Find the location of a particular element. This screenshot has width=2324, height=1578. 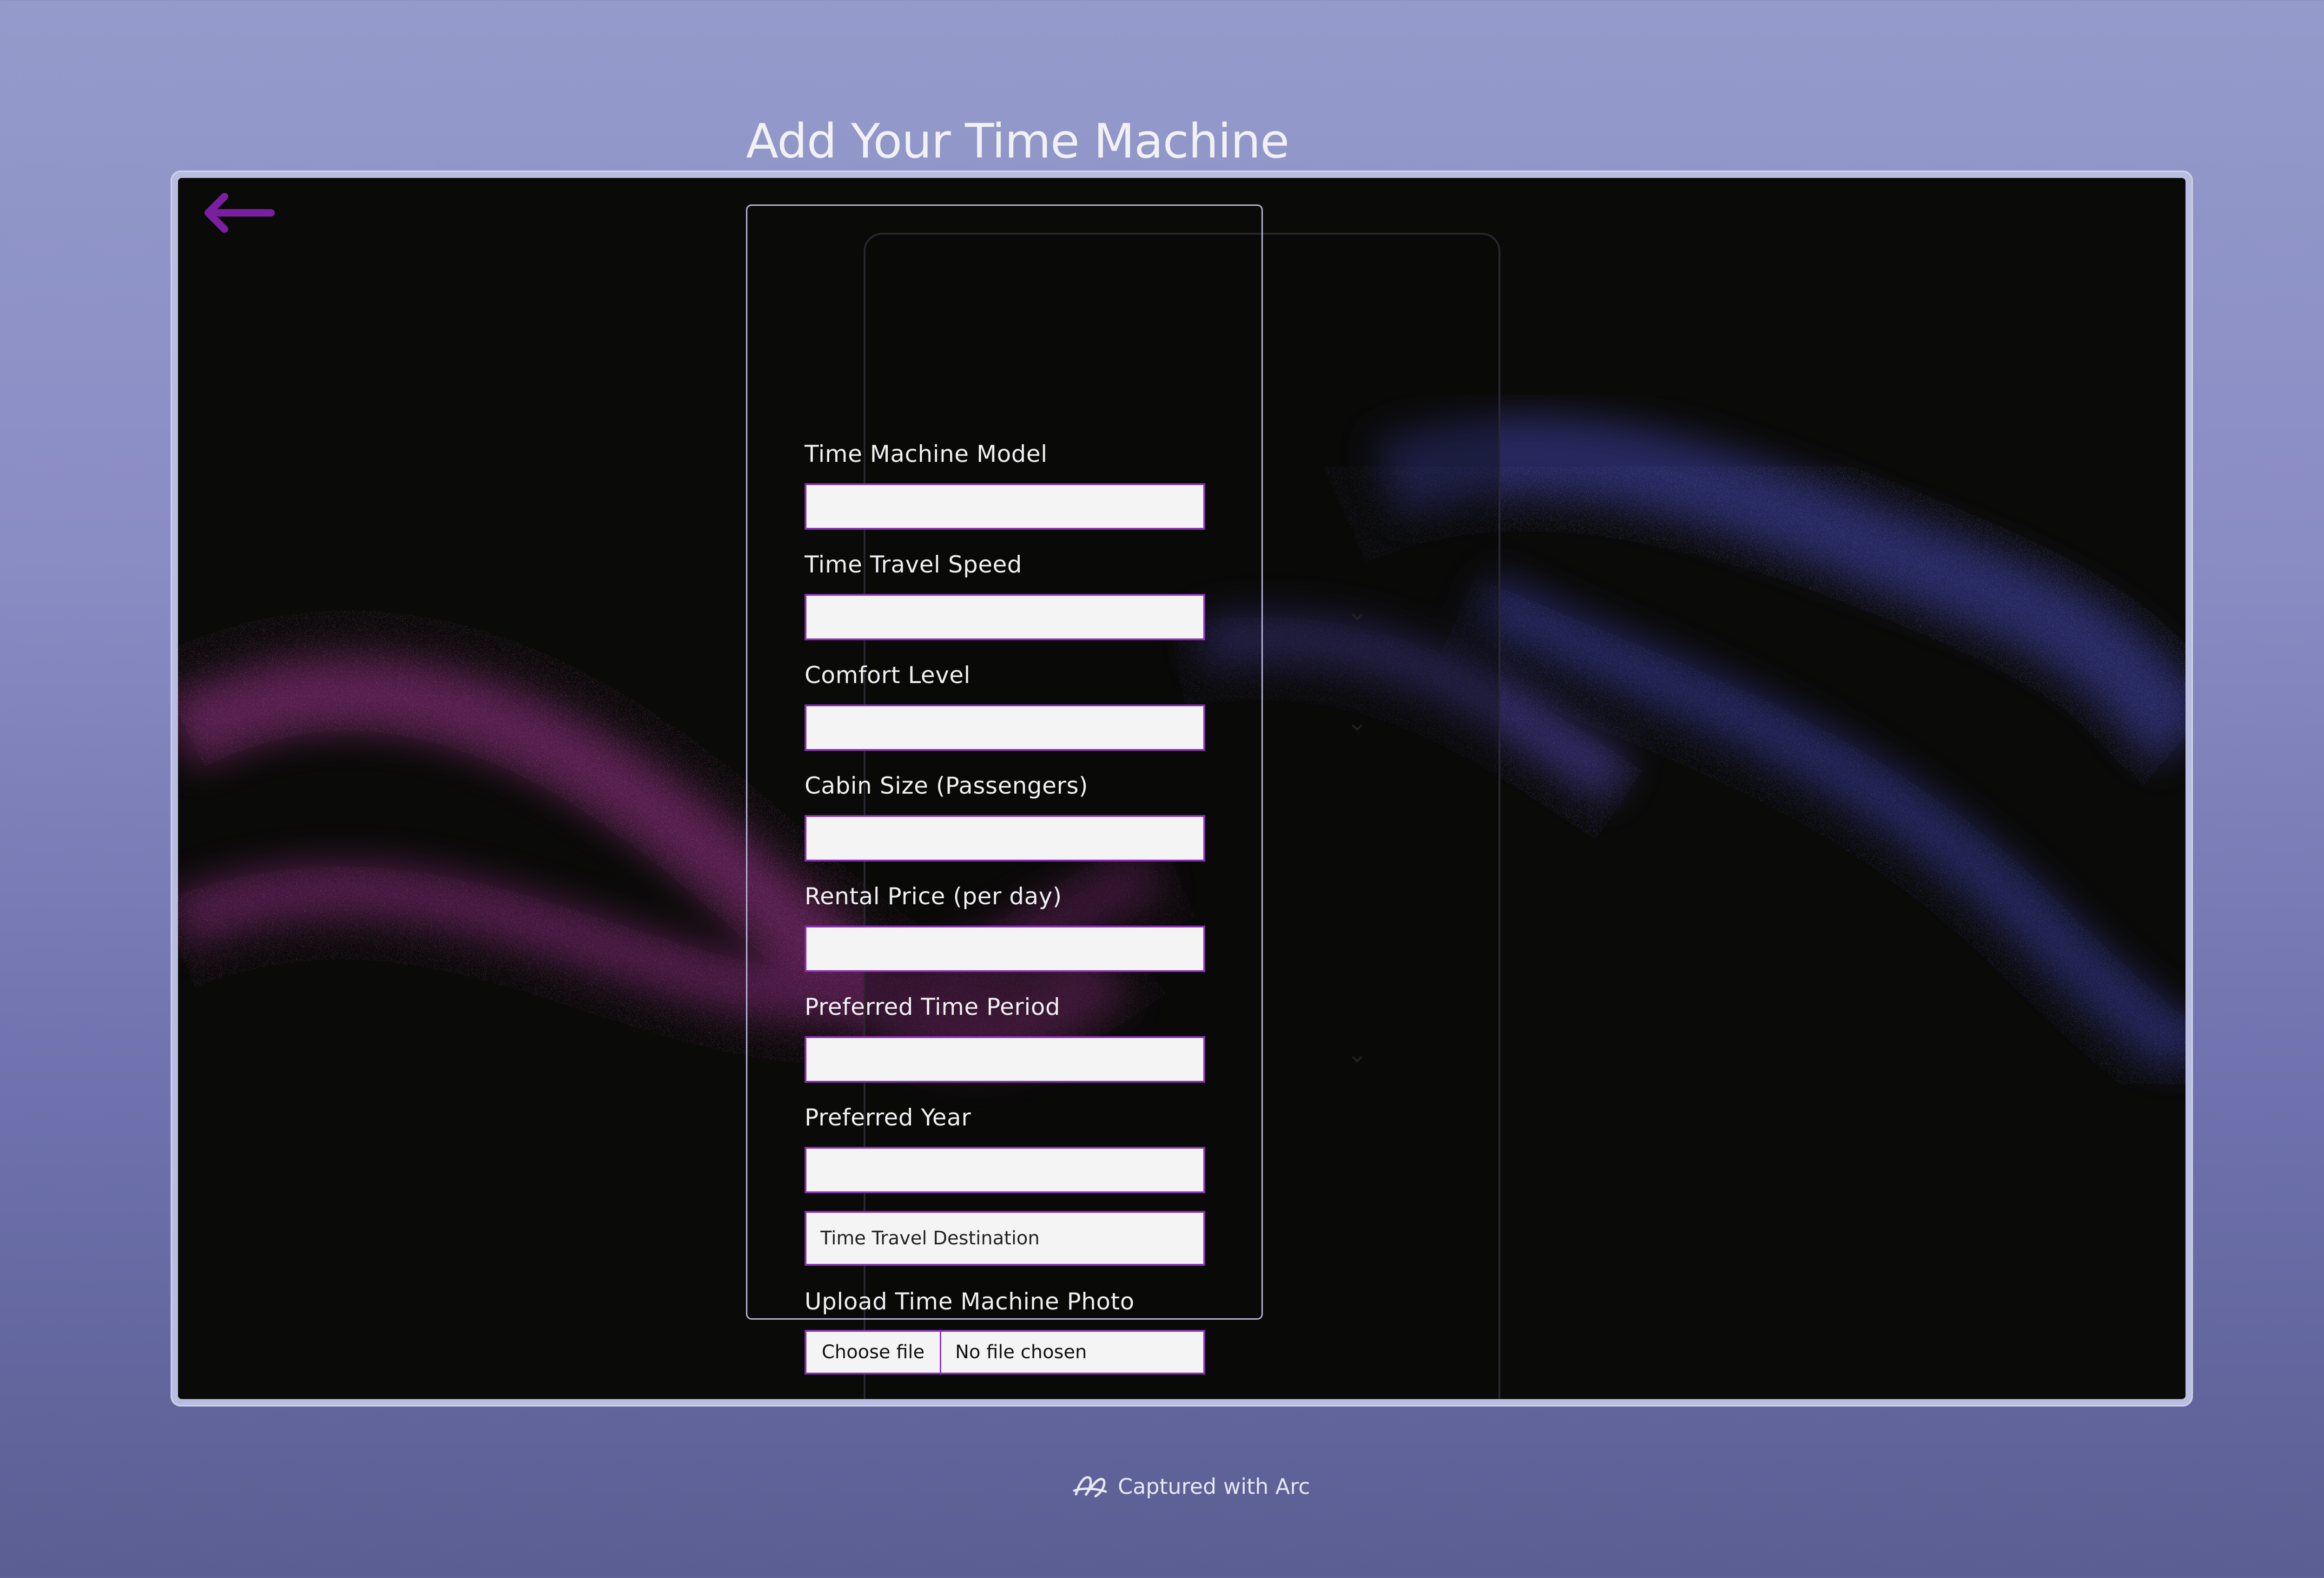

file-status-text: No file chosen is located at coordinates (1021, 1352).